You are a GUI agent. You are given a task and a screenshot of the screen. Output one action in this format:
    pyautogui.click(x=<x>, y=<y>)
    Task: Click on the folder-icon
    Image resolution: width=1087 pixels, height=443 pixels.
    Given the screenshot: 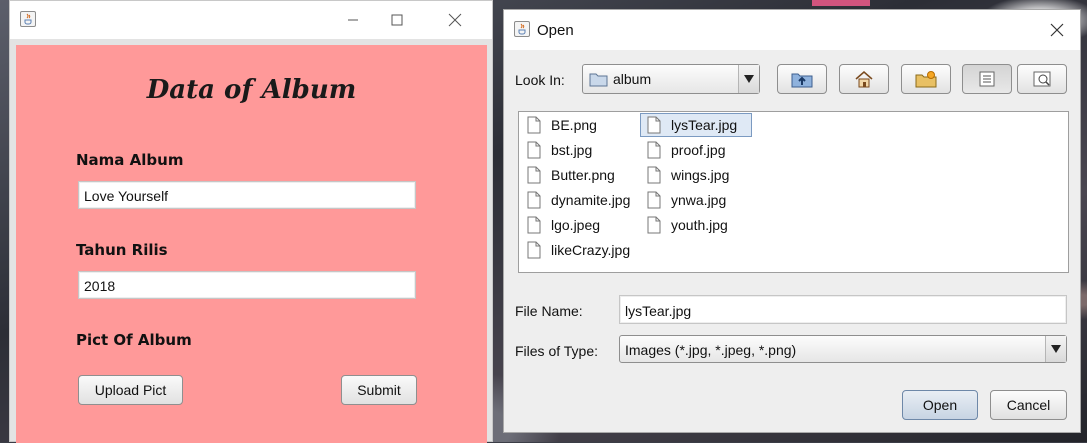 What is the action you would take?
    pyautogui.click(x=598, y=80)
    